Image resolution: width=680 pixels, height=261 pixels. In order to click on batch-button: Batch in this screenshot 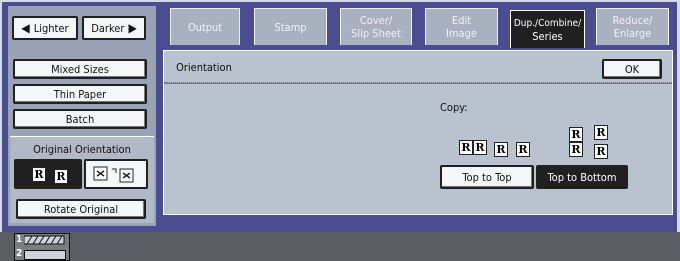, I will do `click(80, 119)`.